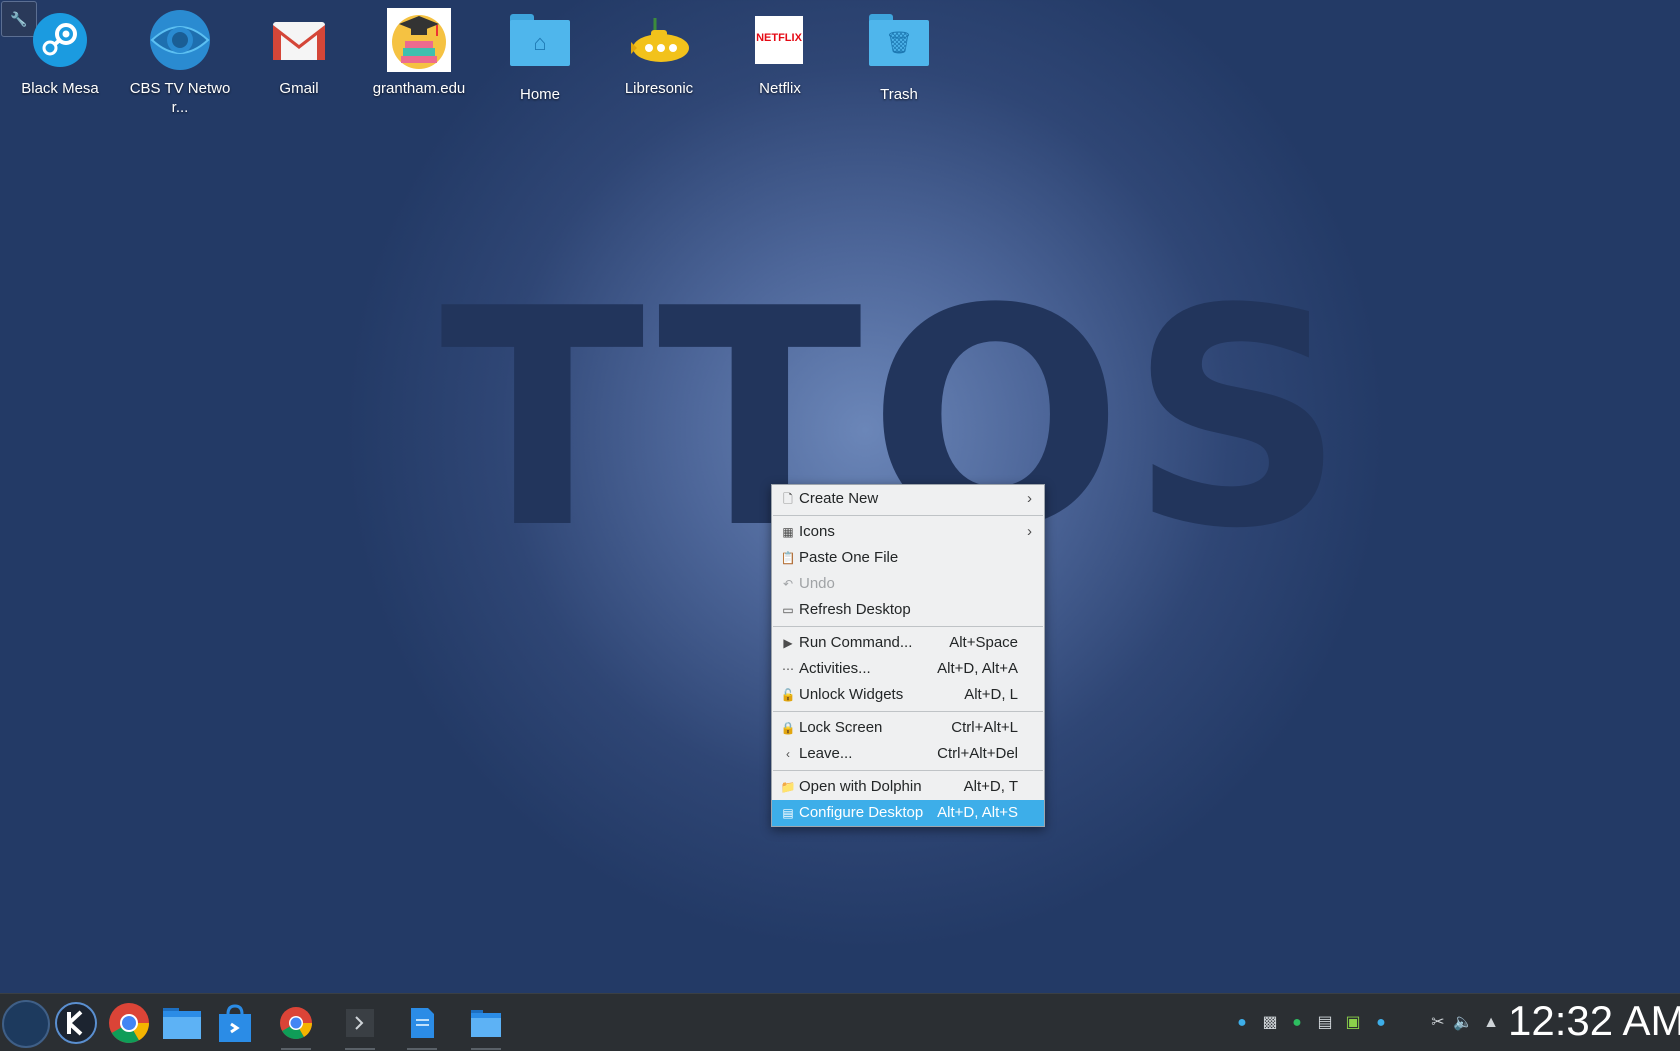 Image resolution: width=1680 pixels, height=1051 pixels. Describe the element at coordinates (908, 584) in the screenshot. I see `menu-item-undo: ↶ Undo` at that location.